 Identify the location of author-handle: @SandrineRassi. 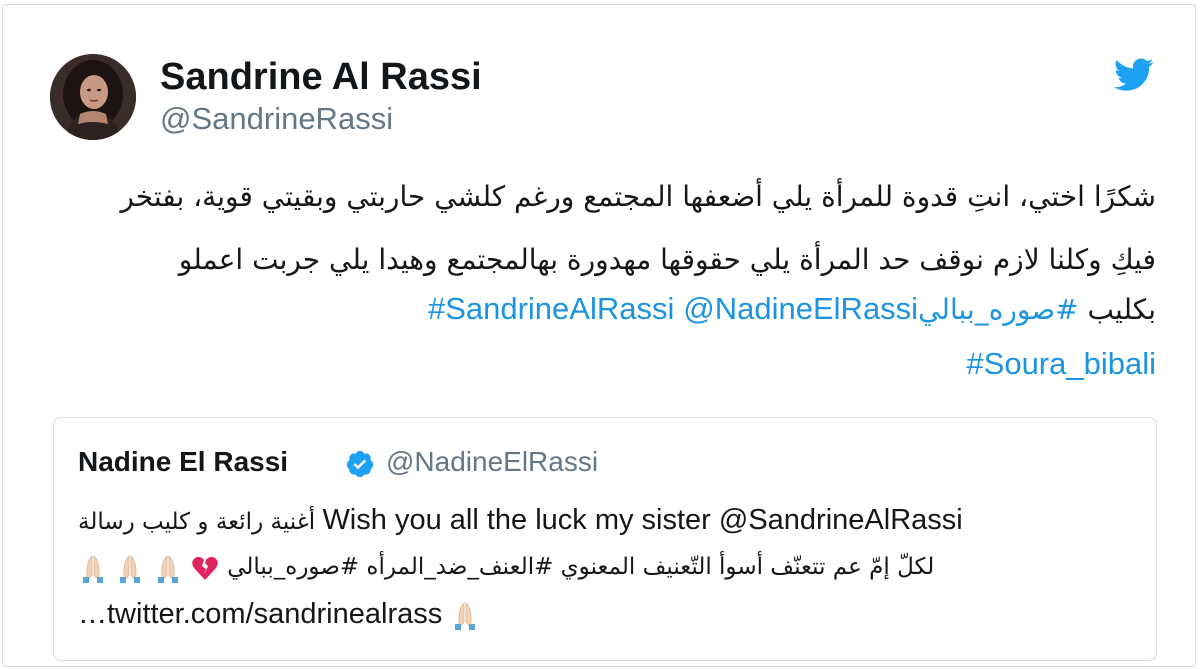
(276, 119).